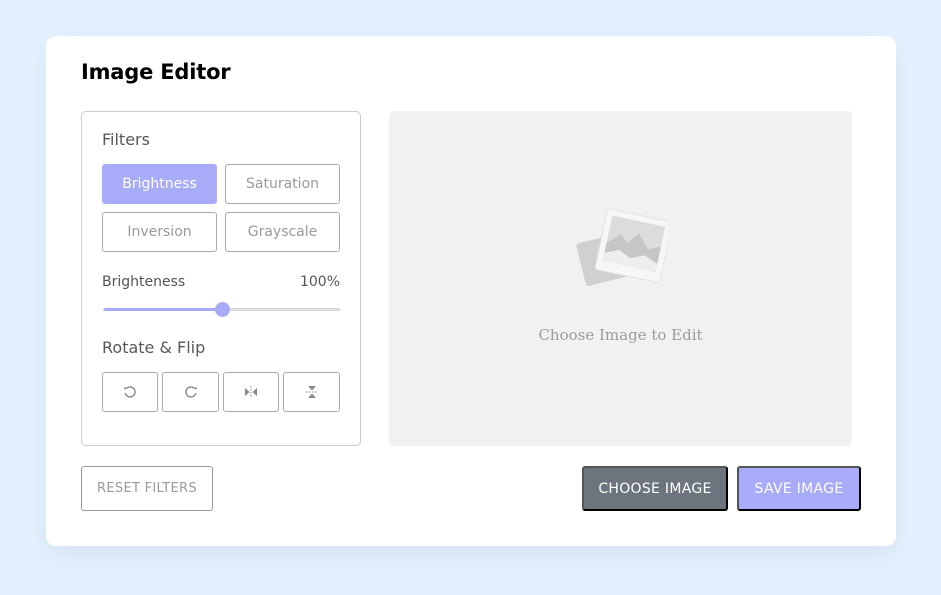 This screenshot has width=941, height=595. What do you see at coordinates (620, 335) in the screenshot?
I see `preview-placeholder-text: Choose Image to Edit` at bounding box center [620, 335].